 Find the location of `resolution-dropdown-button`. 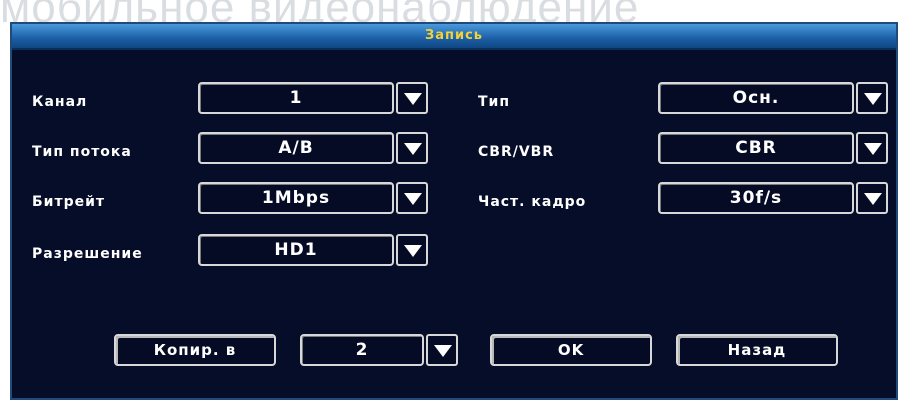

resolution-dropdown-button is located at coordinates (412, 250).